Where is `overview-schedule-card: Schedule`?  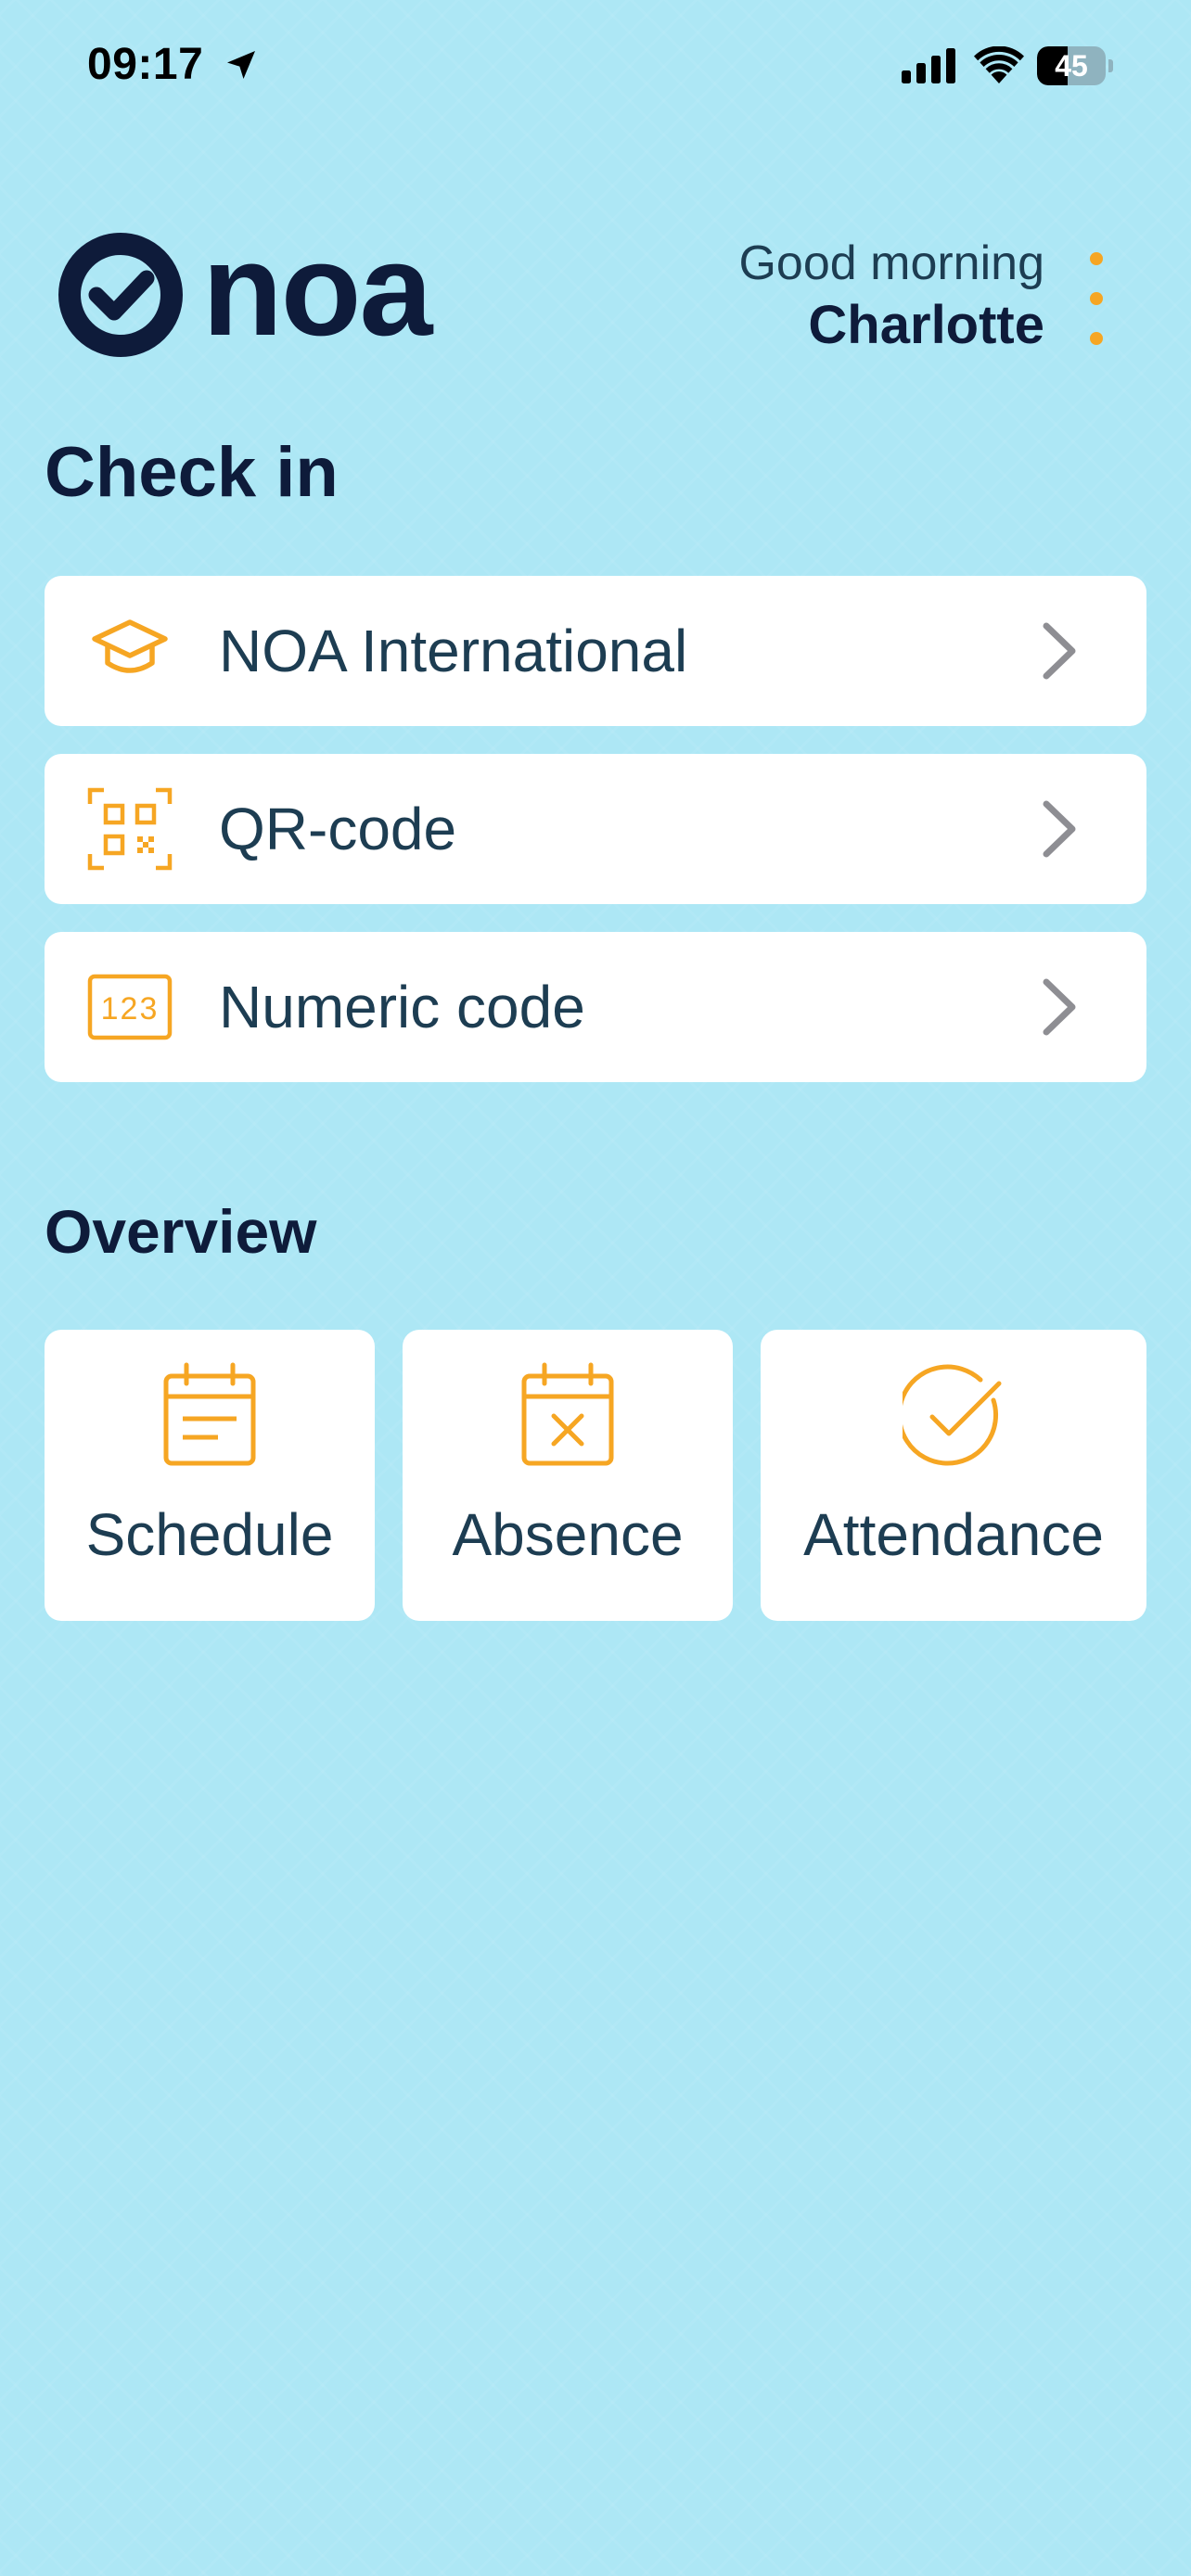
overview-schedule-card: Schedule is located at coordinates (210, 1475).